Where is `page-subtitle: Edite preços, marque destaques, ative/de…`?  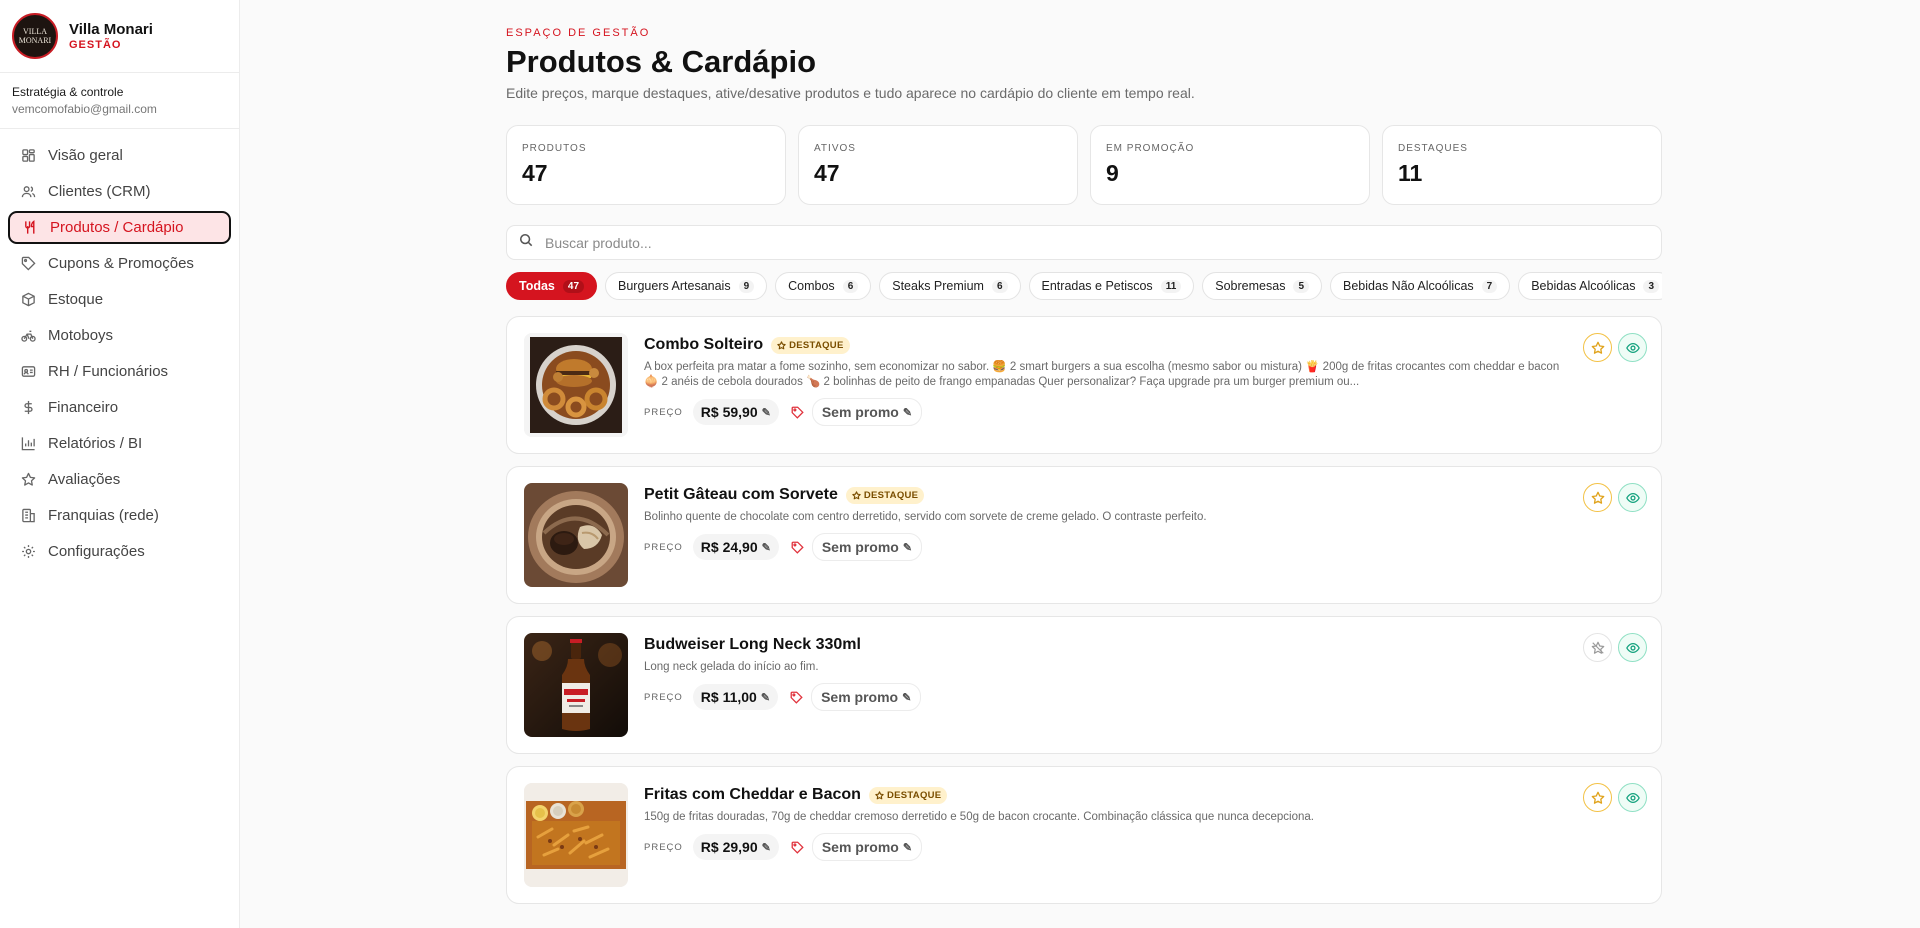
page-subtitle: Edite preços, marque destaques, ative/de… is located at coordinates (850, 93).